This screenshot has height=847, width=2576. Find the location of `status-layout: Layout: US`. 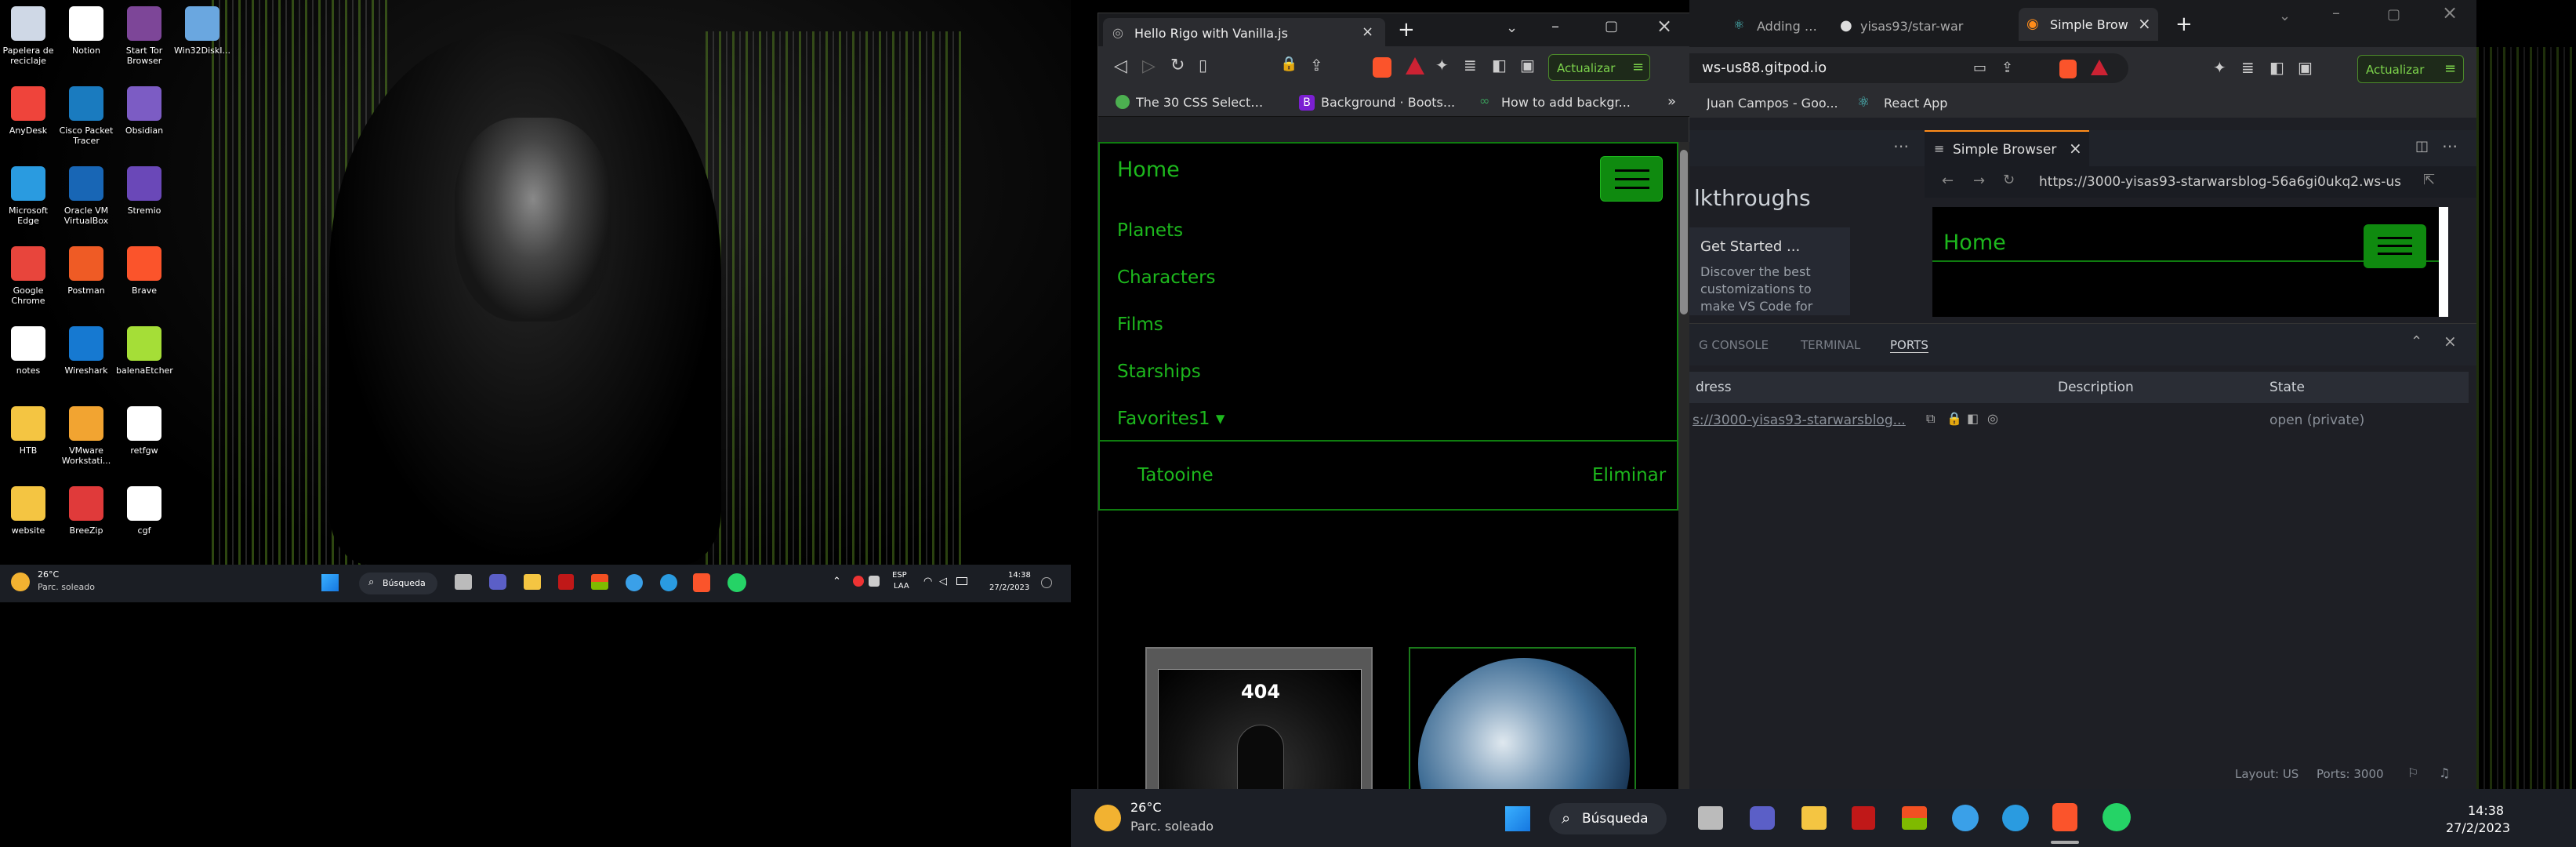

status-layout: Layout: US is located at coordinates (2266, 774).